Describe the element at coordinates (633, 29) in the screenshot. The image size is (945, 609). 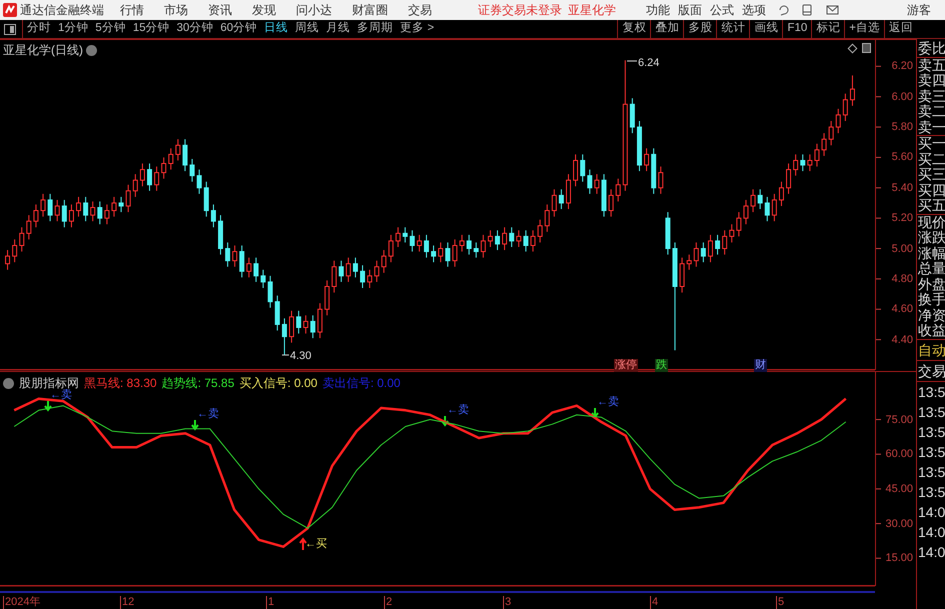
I see `toolbar-button: 复权` at that location.